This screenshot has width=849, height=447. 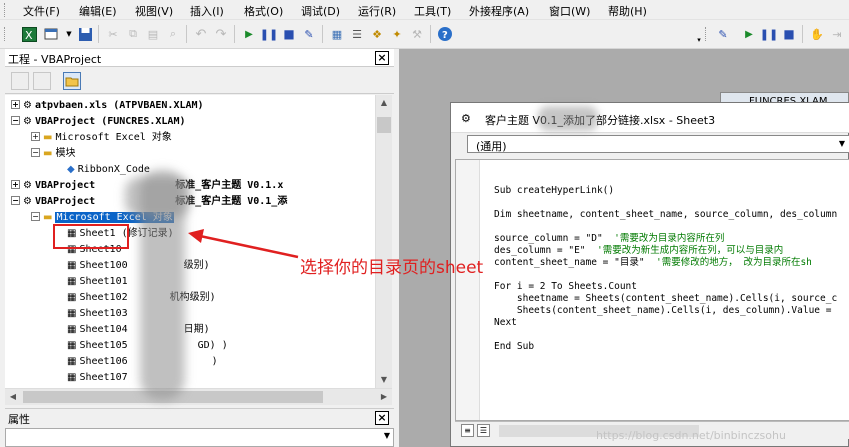 What do you see at coordinates (554, 190) in the screenshot?
I see `code-line: Sub createHyperLink()` at bounding box center [554, 190].